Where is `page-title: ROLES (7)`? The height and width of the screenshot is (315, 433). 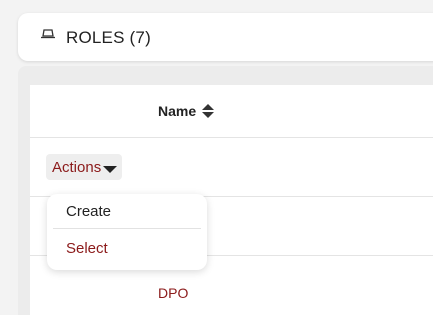 page-title: ROLES (7) is located at coordinates (108, 37).